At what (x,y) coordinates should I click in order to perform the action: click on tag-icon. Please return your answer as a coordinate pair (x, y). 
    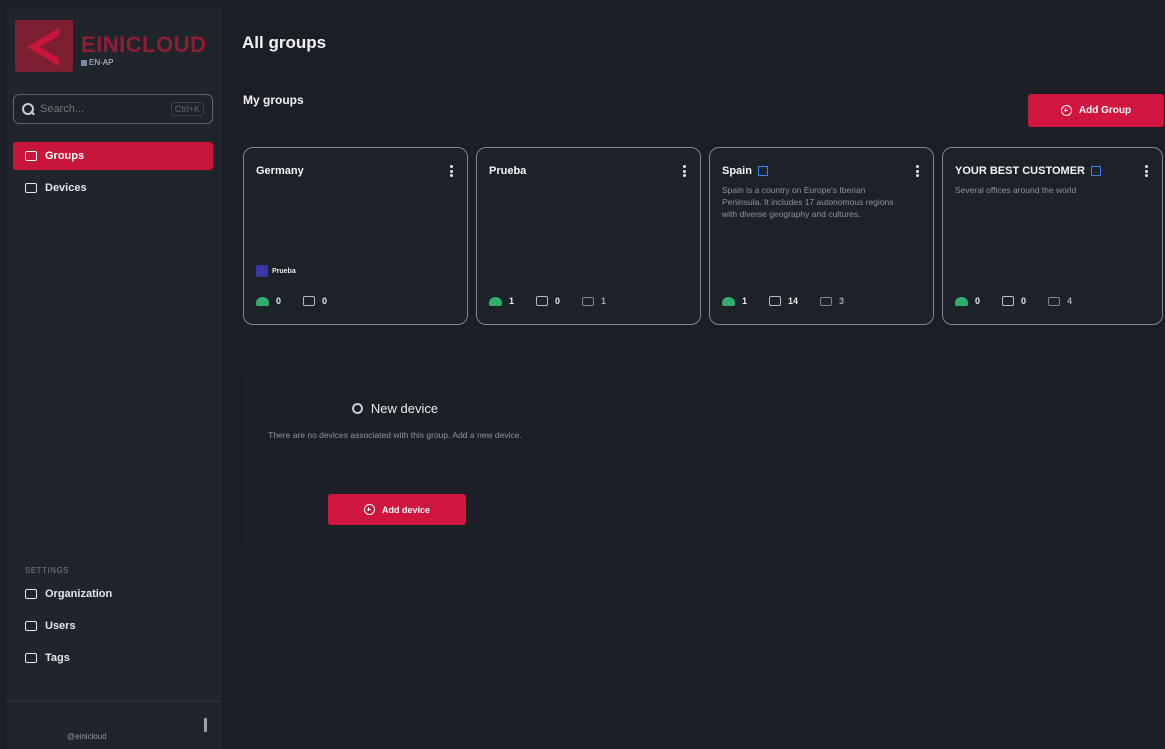
    Looking at the image, I should click on (31, 658).